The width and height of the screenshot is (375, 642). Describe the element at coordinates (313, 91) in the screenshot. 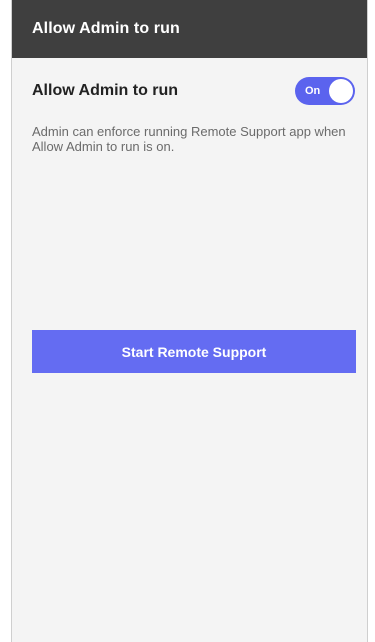

I see `toggle-state-label: On` at that location.